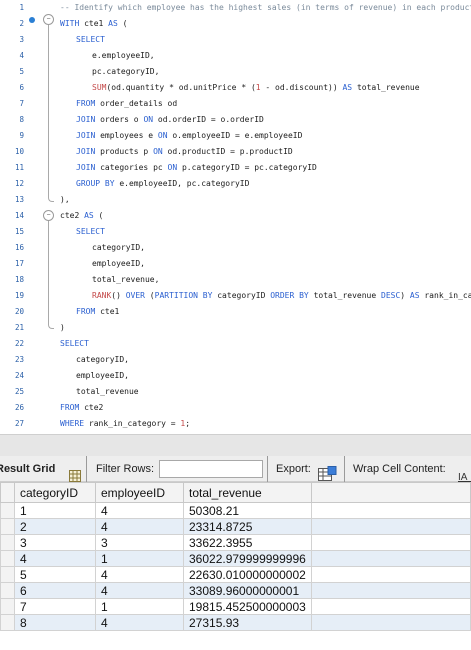 The height and width of the screenshot is (650, 471). What do you see at coordinates (235, 445) in the screenshot?
I see `panel-splitter` at bounding box center [235, 445].